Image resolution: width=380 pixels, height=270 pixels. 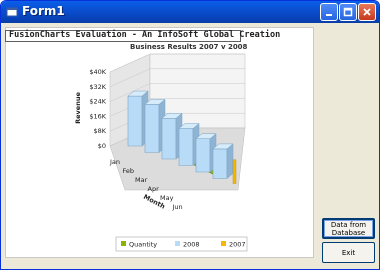 I want to click on x-tick-label: Apr, so click(x=154, y=189).